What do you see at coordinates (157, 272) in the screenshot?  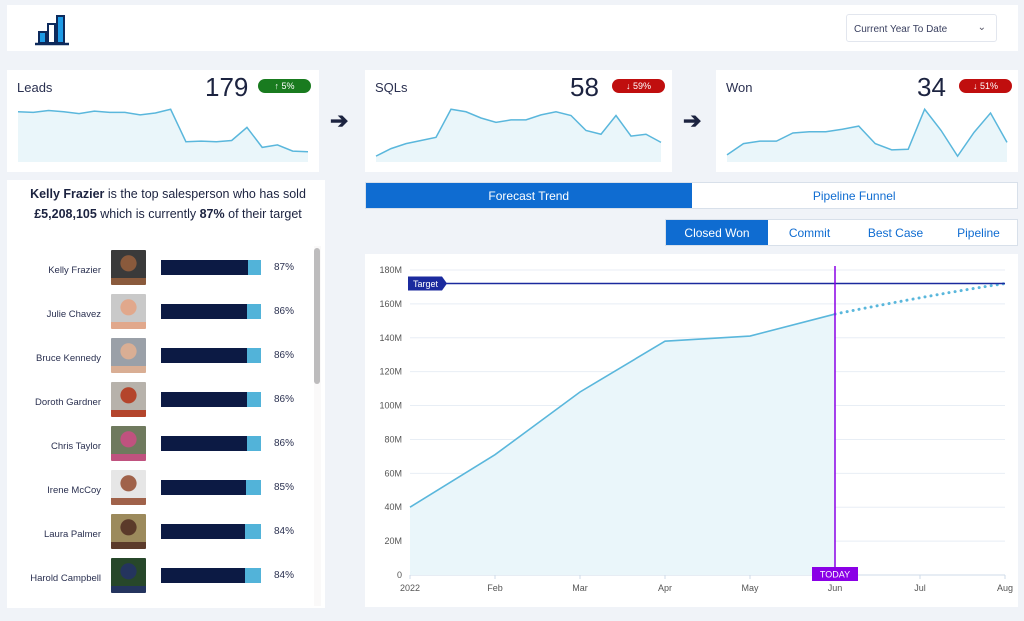 I see `leaderboard-row: Kelly Frazier 87%` at bounding box center [157, 272].